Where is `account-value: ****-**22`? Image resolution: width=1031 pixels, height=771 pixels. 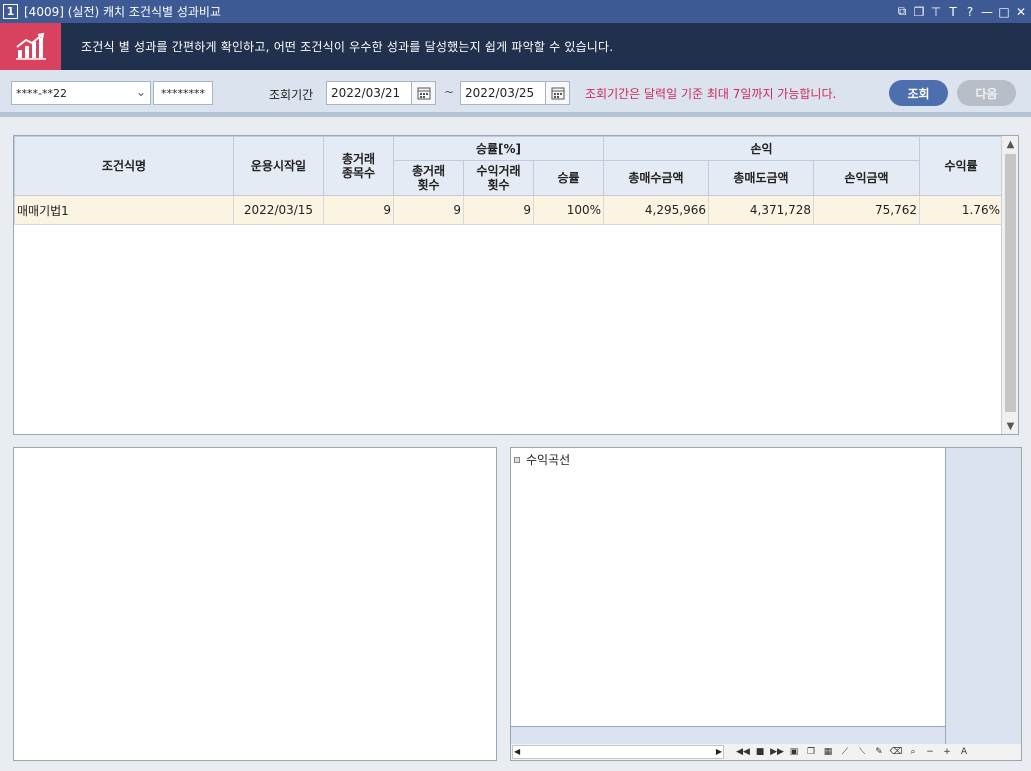
account-value: ****-**22 is located at coordinates (41, 93).